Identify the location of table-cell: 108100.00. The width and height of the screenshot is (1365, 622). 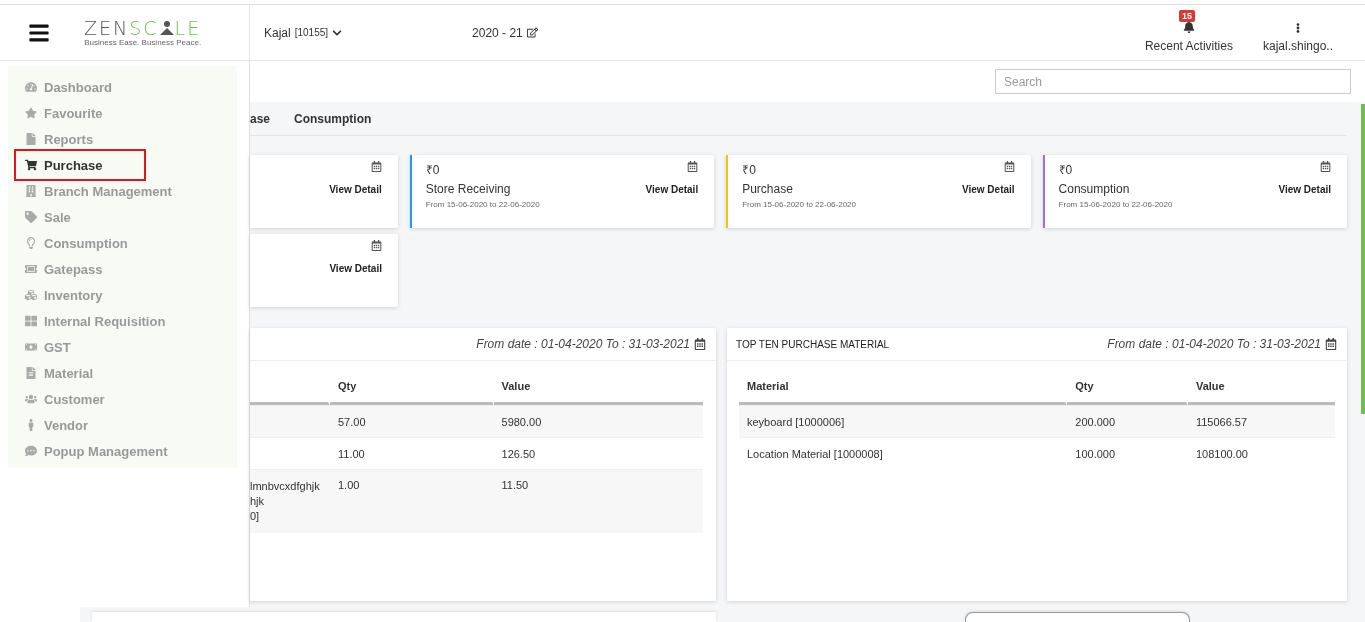
(1261, 453).